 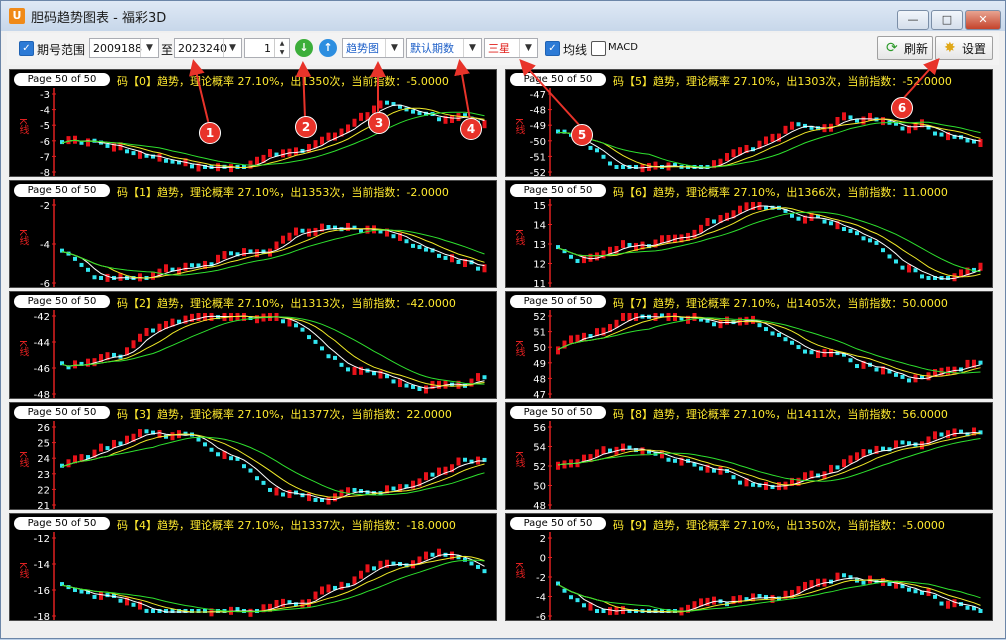 What do you see at coordinates (42, 591) in the screenshot?
I see `y-tick-label: -16` at bounding box center [42, 591].